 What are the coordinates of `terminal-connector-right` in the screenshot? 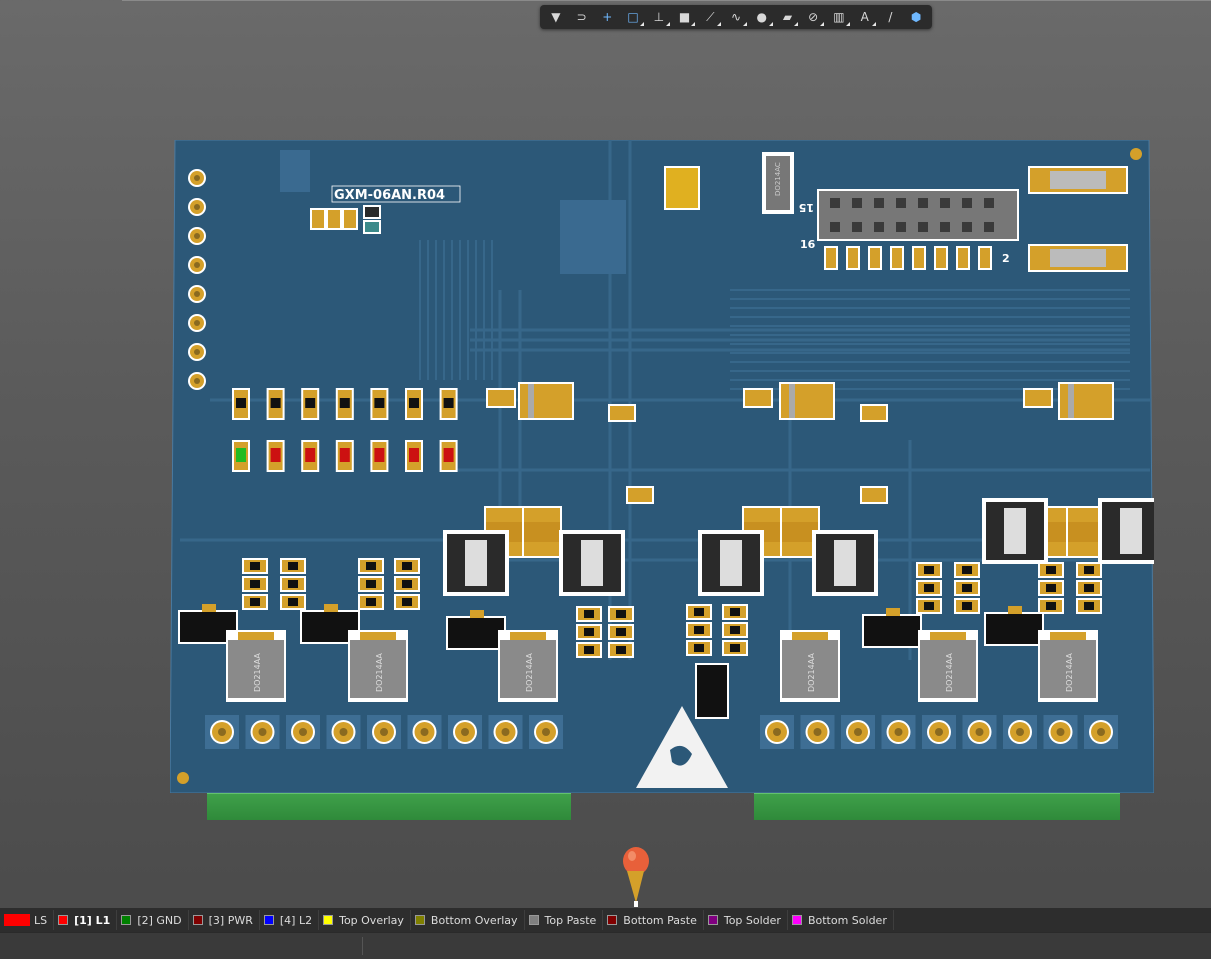 It's located at (937, 806).